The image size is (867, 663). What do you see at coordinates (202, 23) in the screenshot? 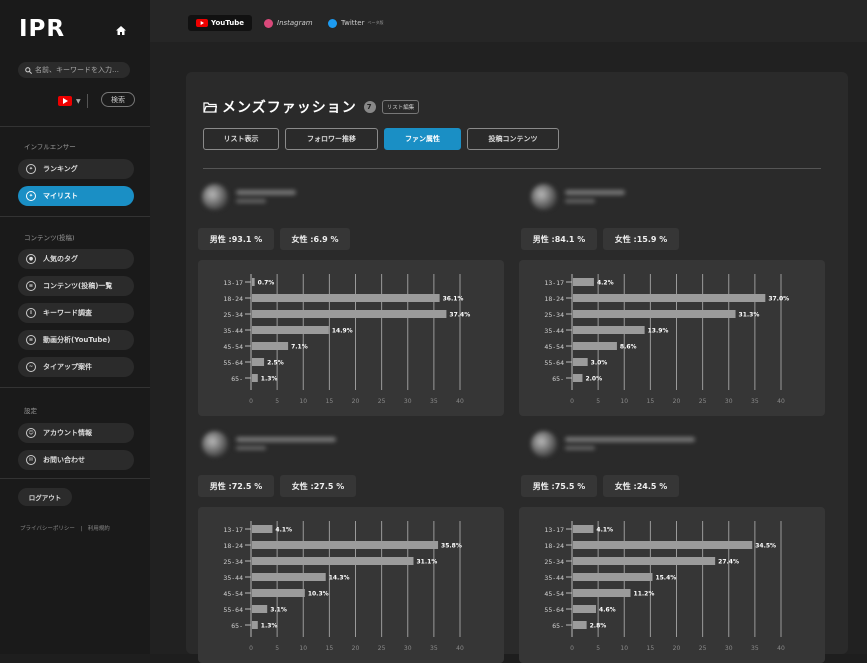
I see `youtube-icon` at bounding box center [202, 23].